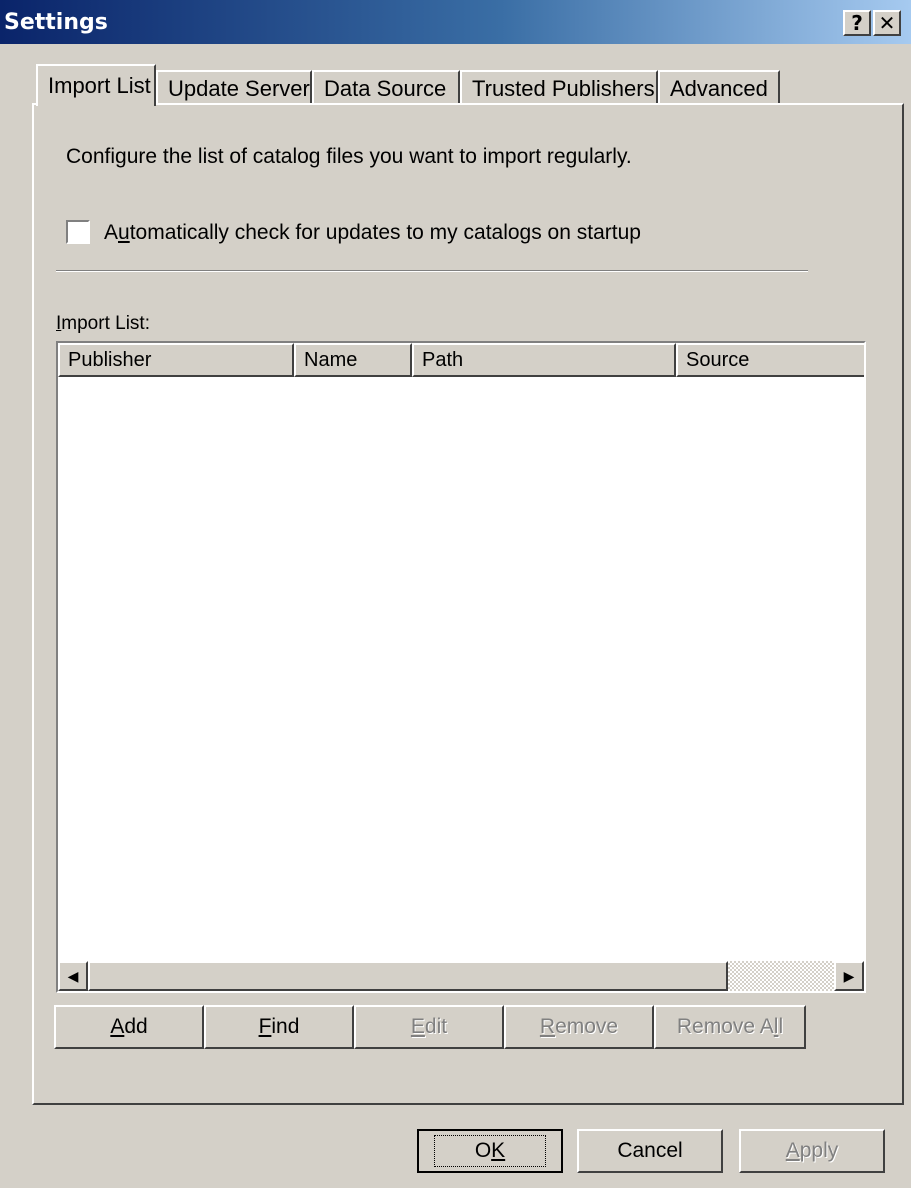  Describe the element at coordinates (812, 1151) in the screenshot. I see `apply-button: Apply` at that location.